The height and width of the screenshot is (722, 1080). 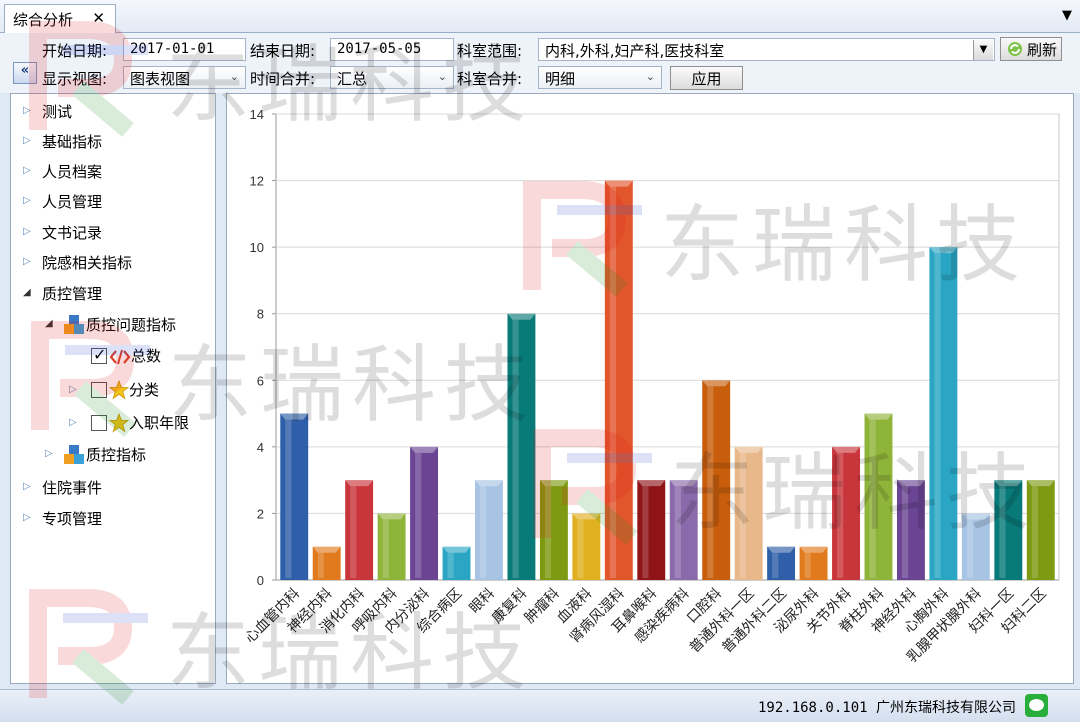 What do you see at coordinates (1067, 15) in the screenshot?
I see `tab-menu-icon: ▼` at bounding box center [1067, 15].